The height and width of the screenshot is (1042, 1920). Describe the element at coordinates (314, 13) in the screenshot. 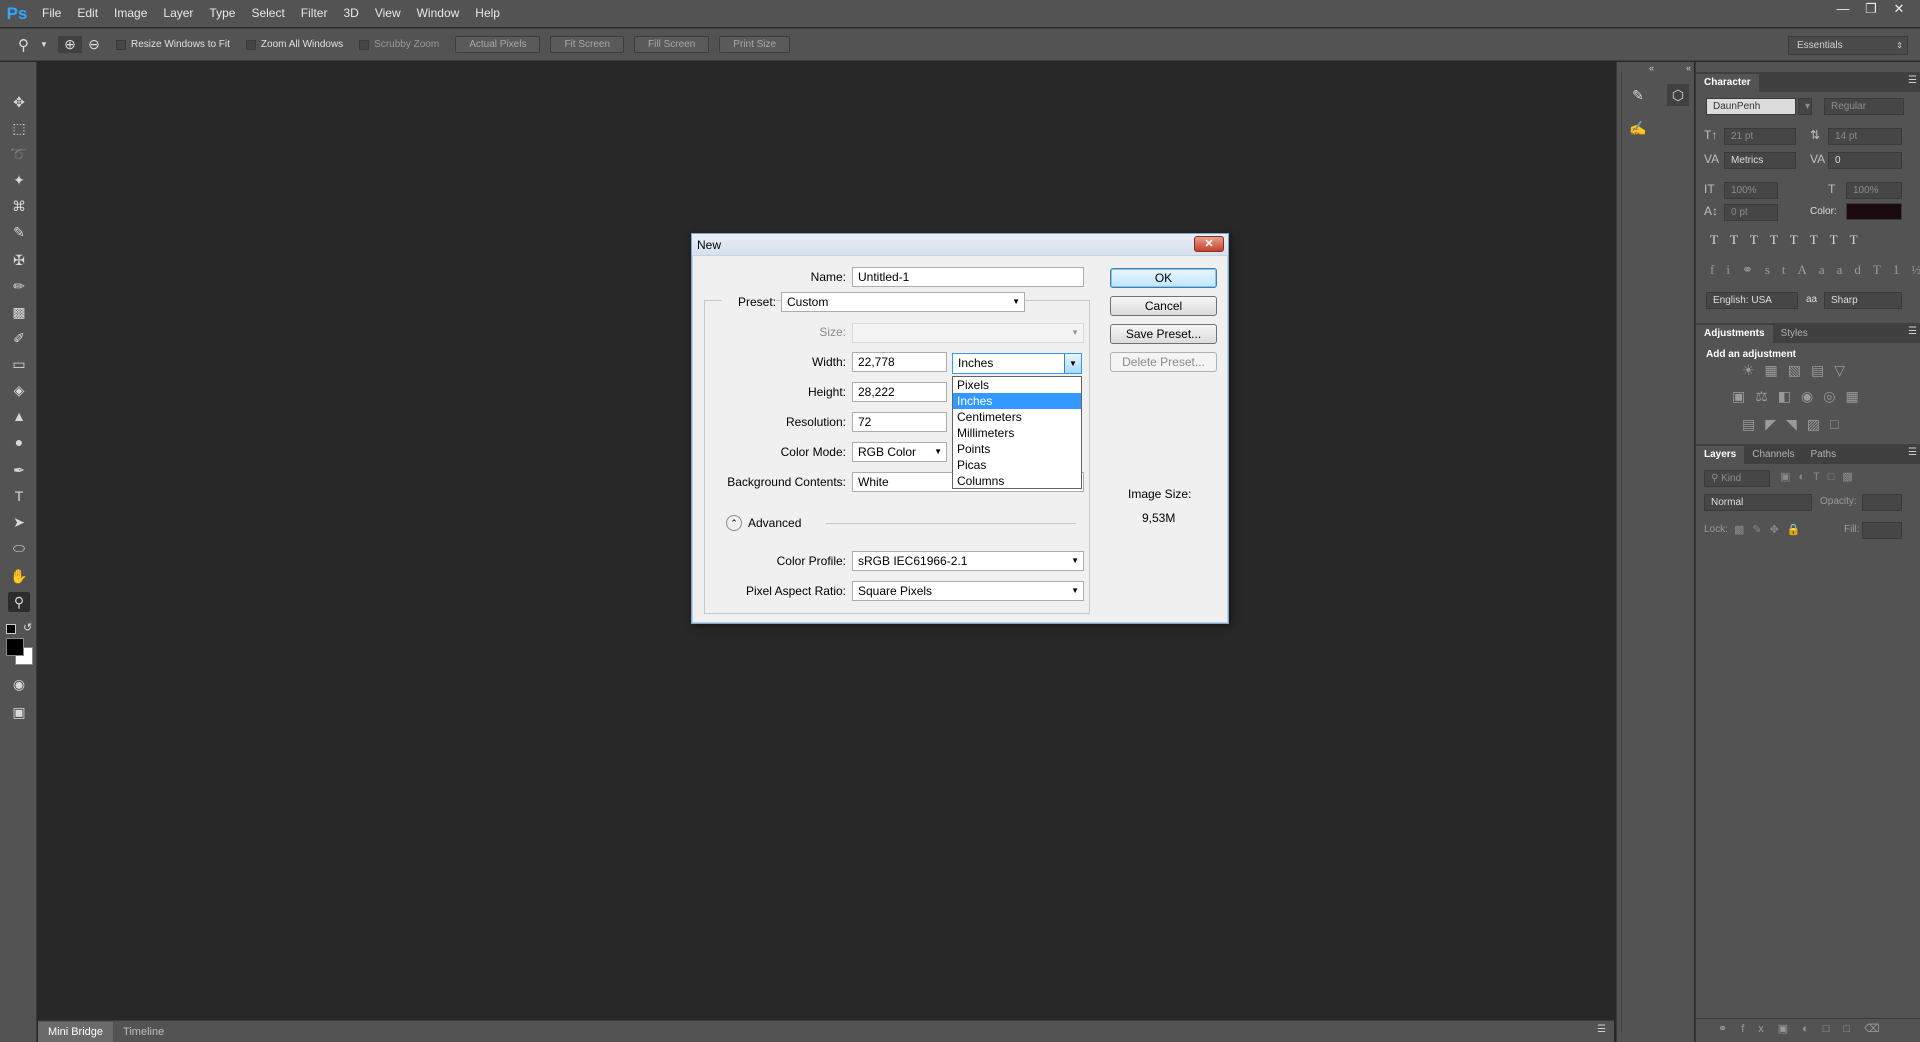

I see `menu-filter: Filter` at that location.